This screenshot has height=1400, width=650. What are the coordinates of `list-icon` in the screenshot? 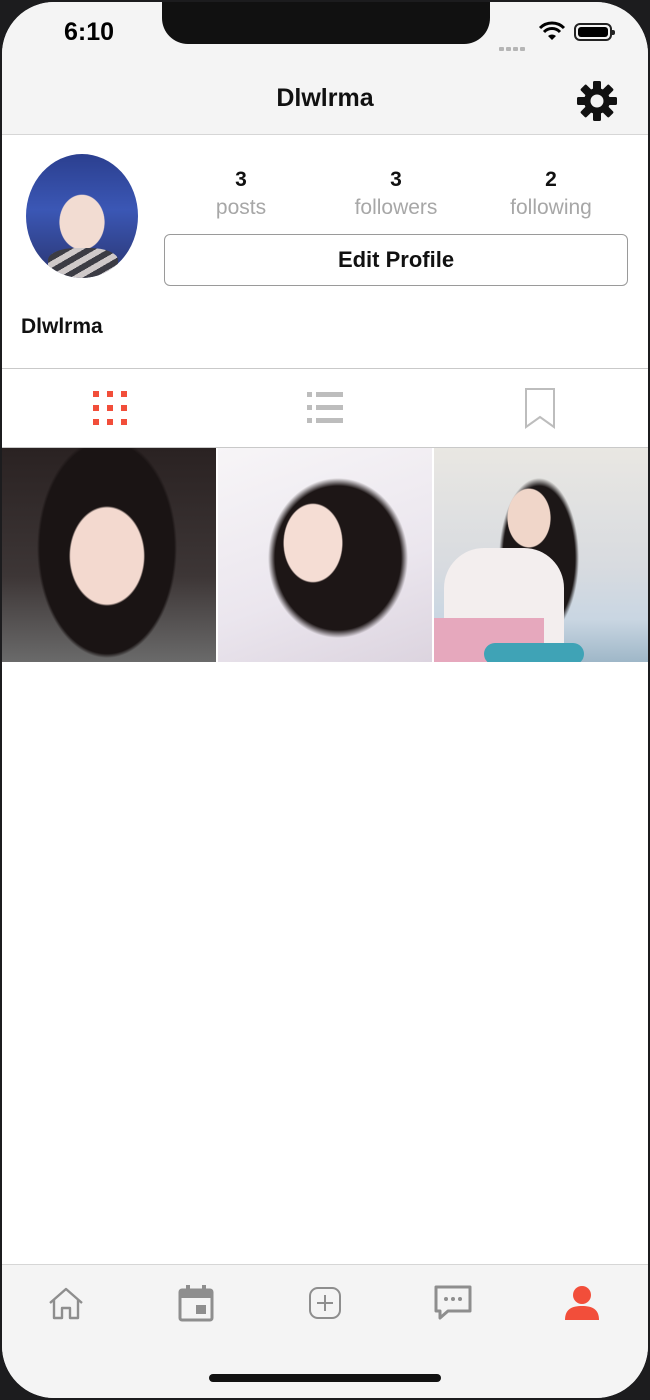 It's located at (324, 407).